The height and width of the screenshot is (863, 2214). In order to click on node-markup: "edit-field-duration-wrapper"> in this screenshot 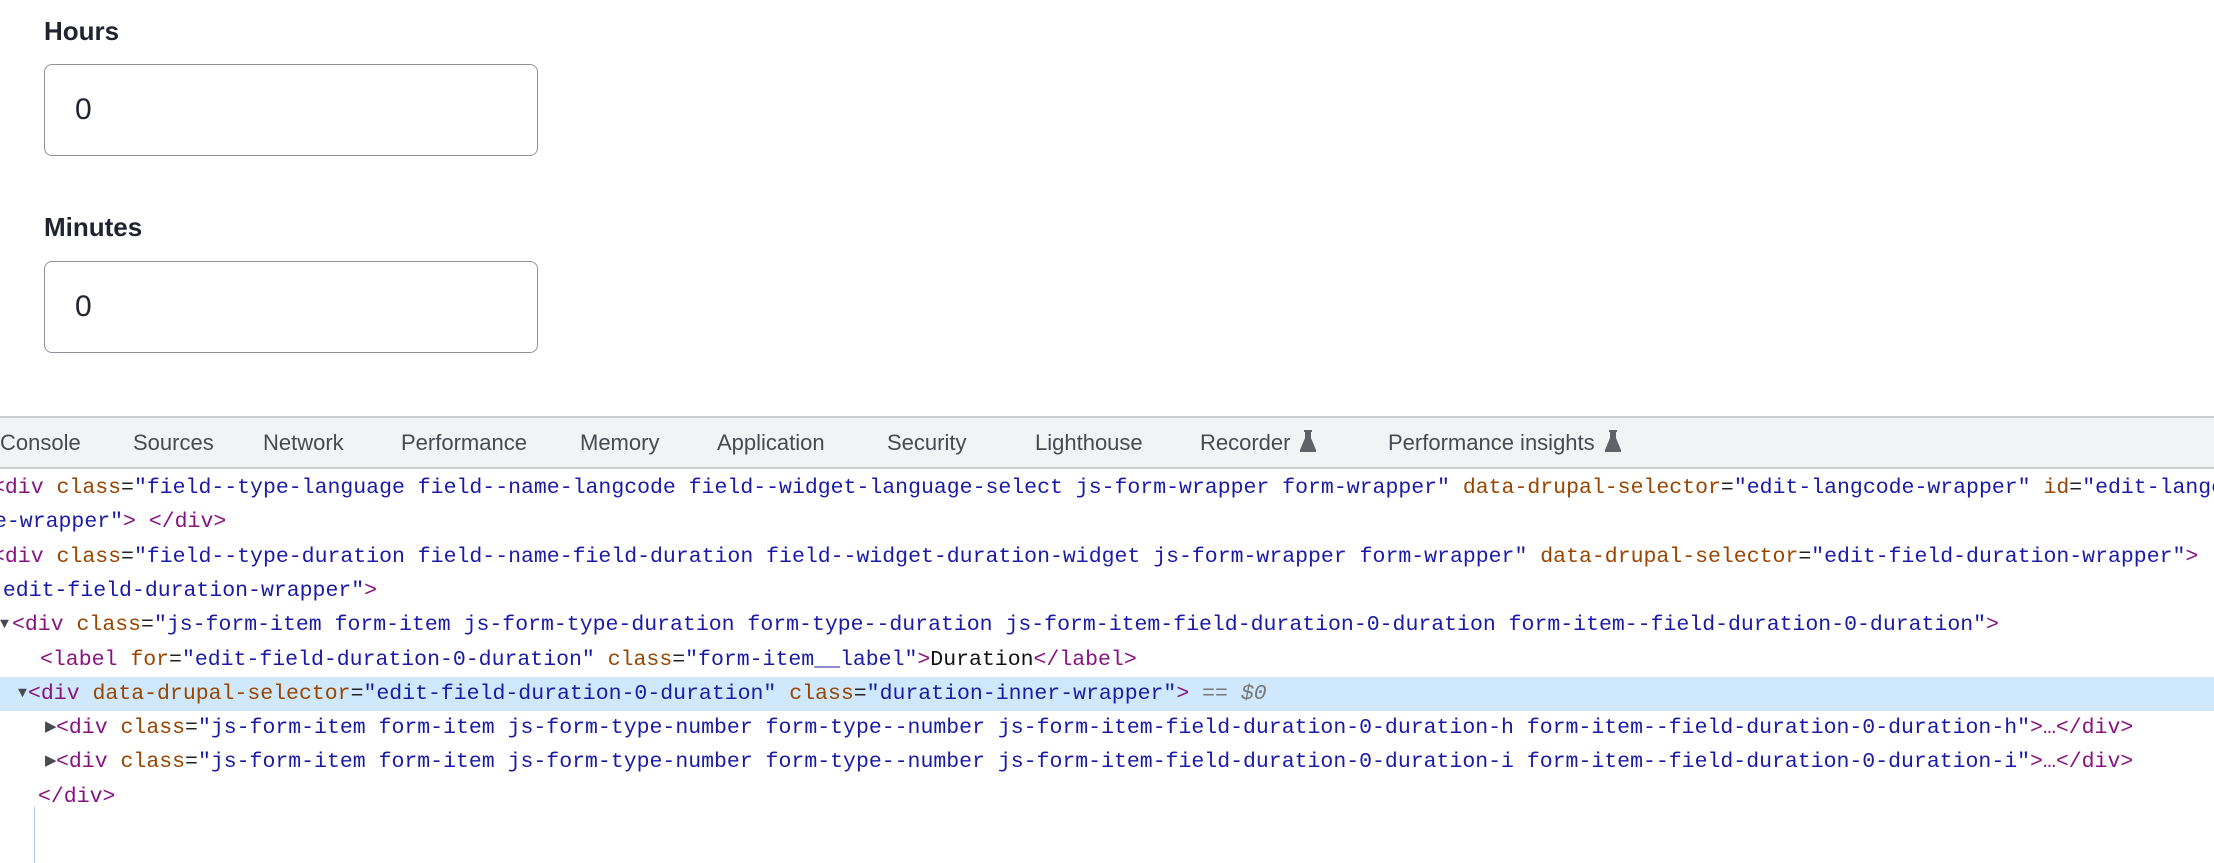, I will do `click(188, 591)`.